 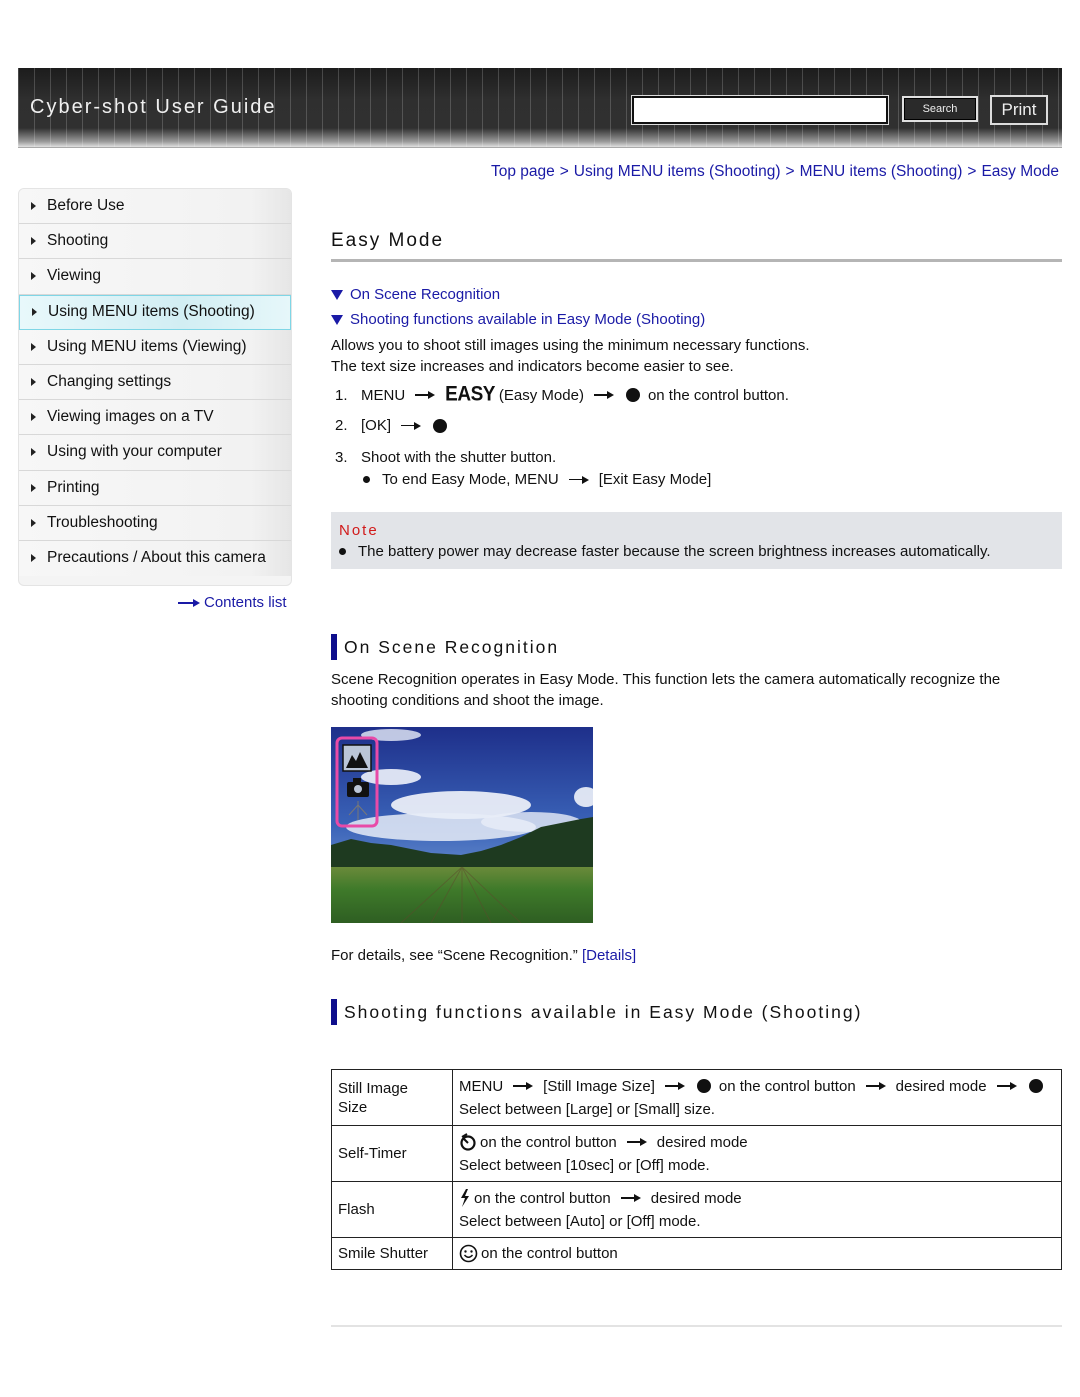 What do you see at coordinates (245, 602) in the screenshot?
I see `contents-list-label: Contents list` at bounding box center [245, 602].